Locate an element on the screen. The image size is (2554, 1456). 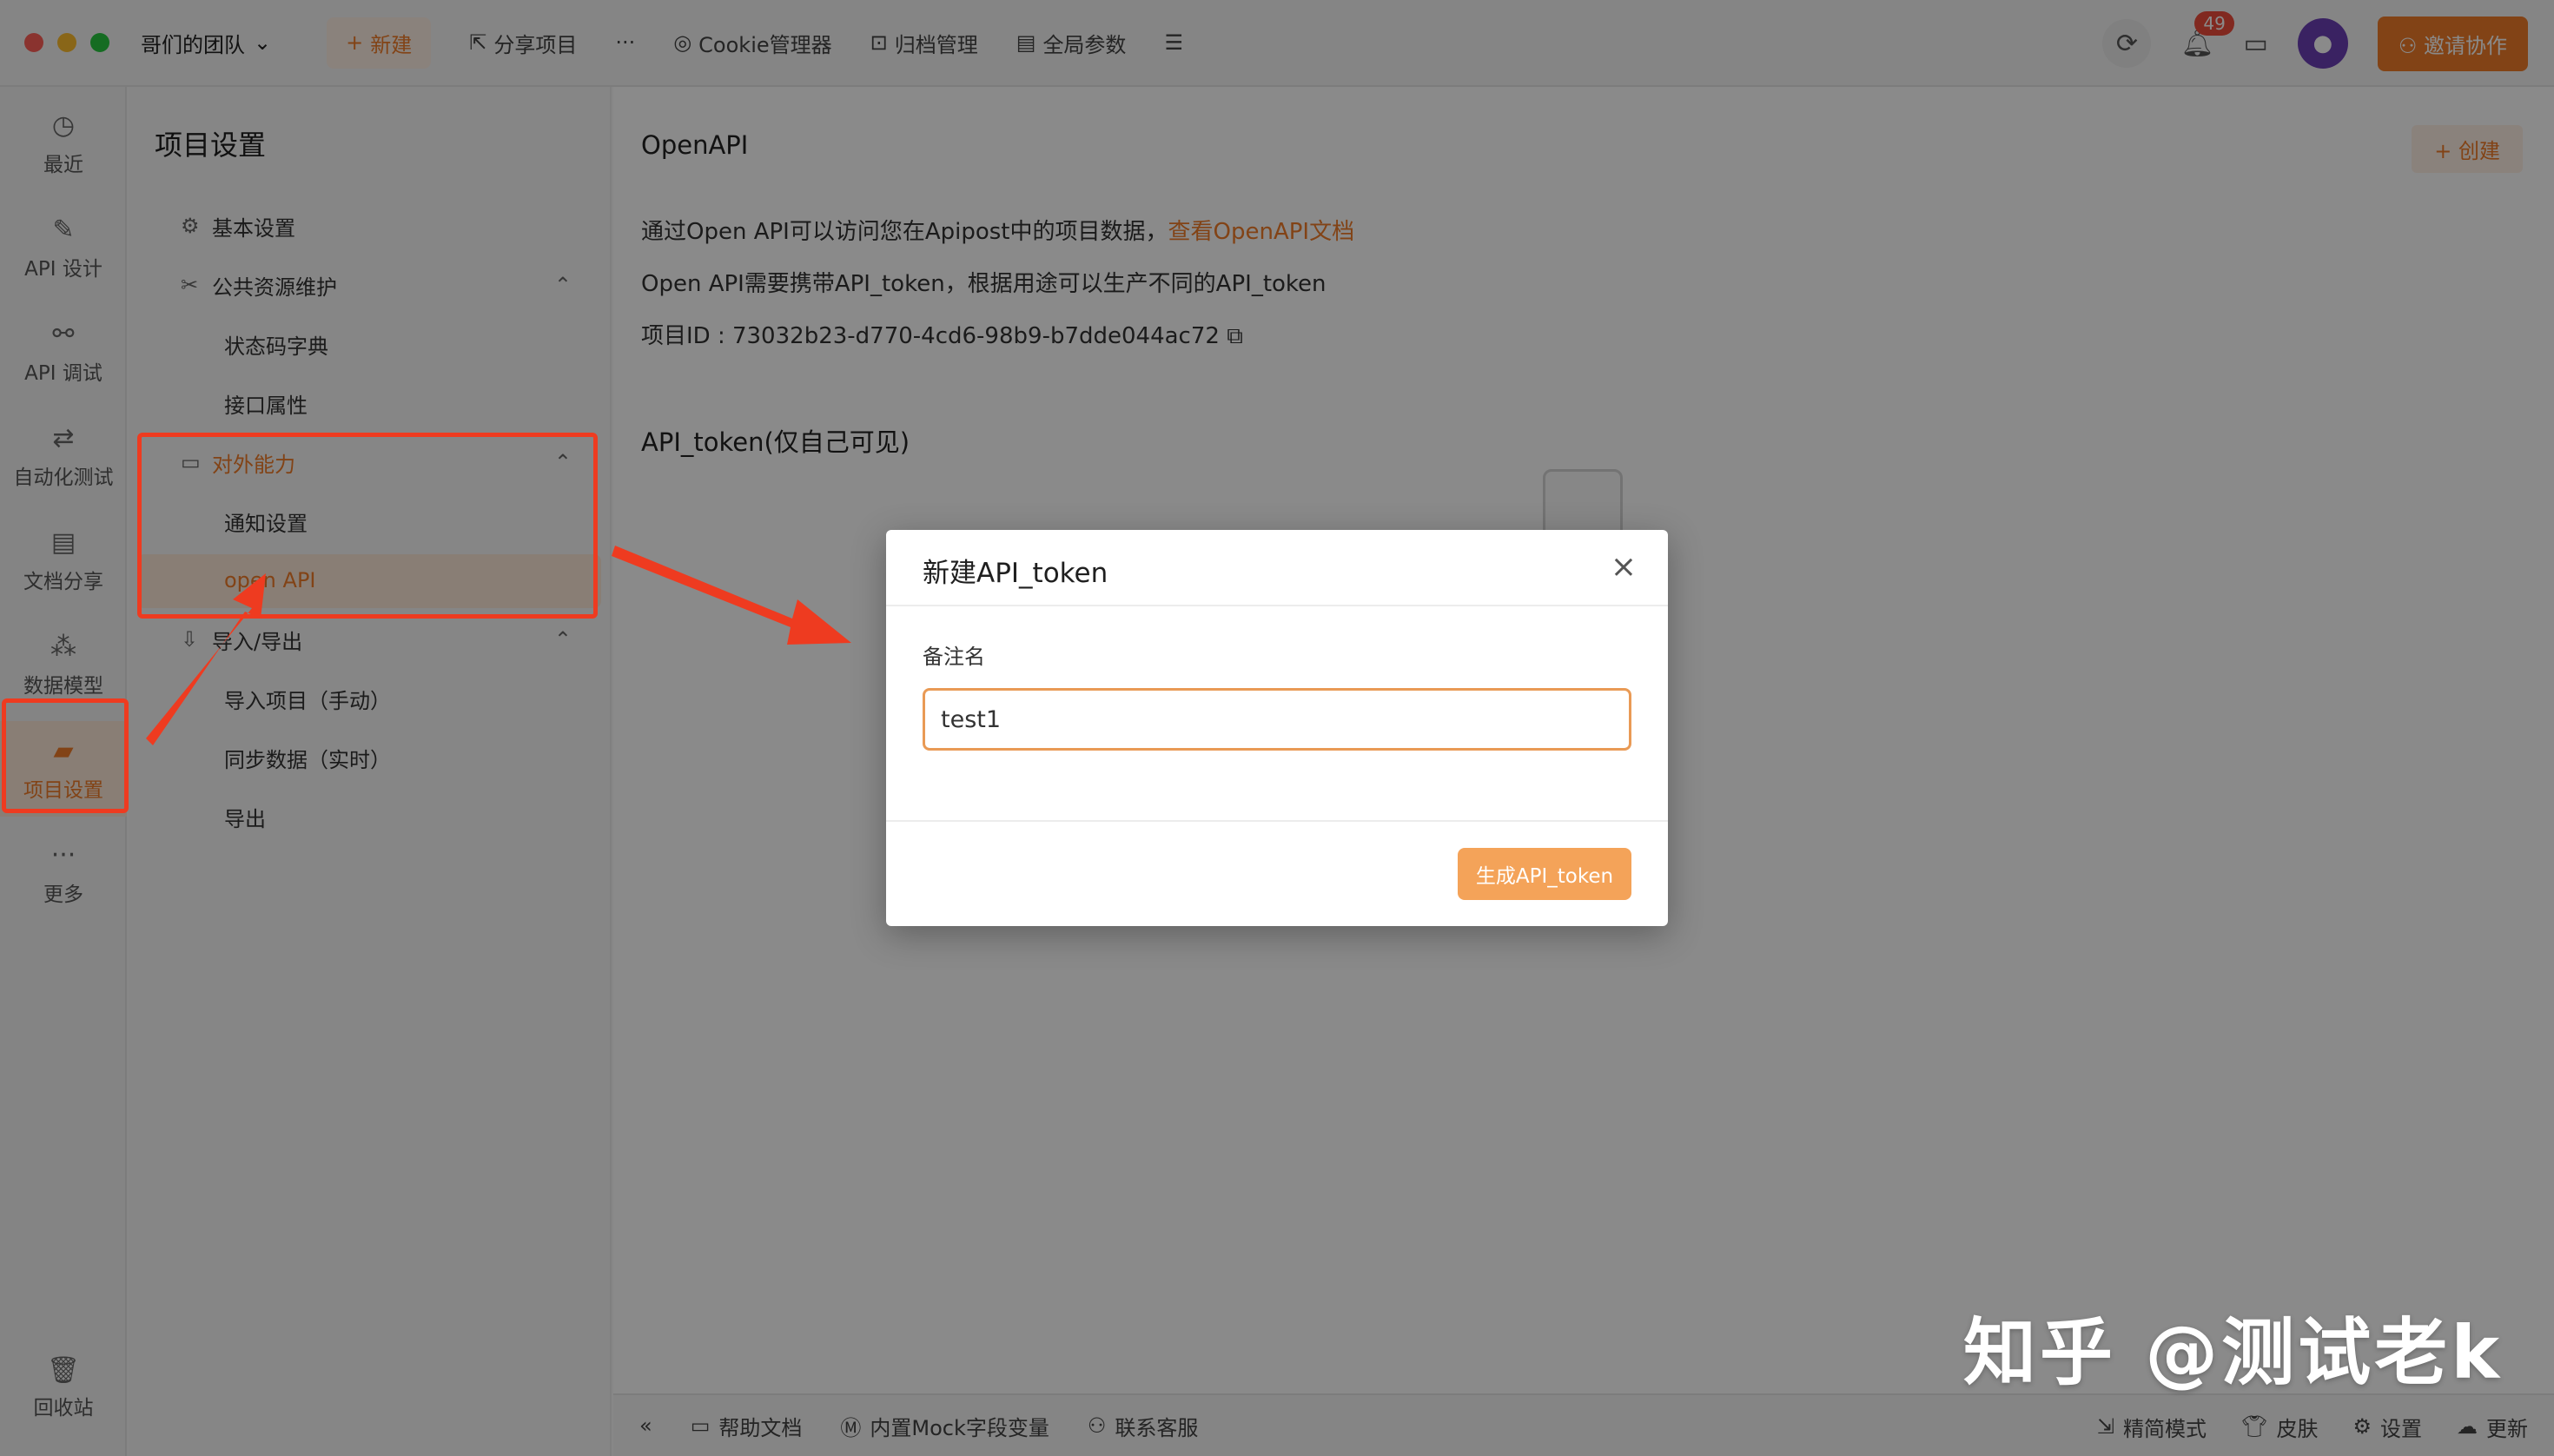
remark-label: 备注名 is located at coordinates (954, 657).